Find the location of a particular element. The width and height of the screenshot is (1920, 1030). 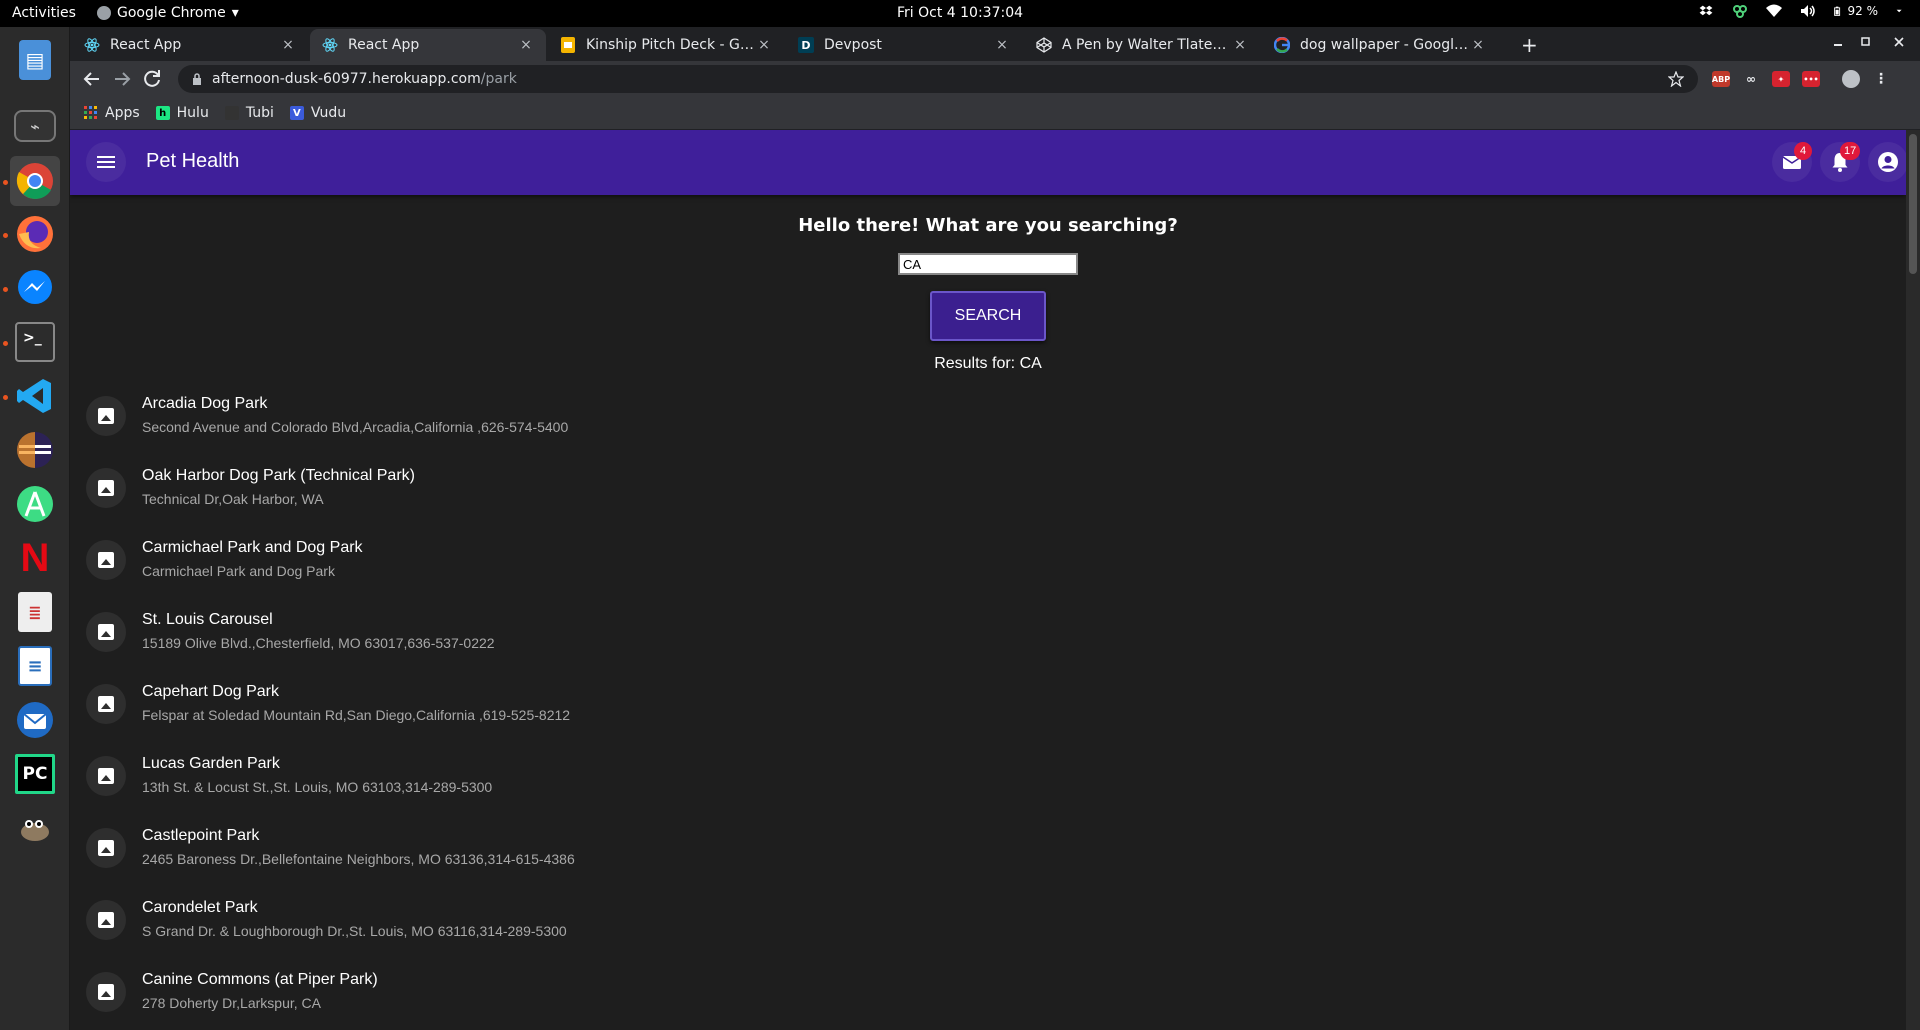

messenger-icon is located at coordinates (35, 287).